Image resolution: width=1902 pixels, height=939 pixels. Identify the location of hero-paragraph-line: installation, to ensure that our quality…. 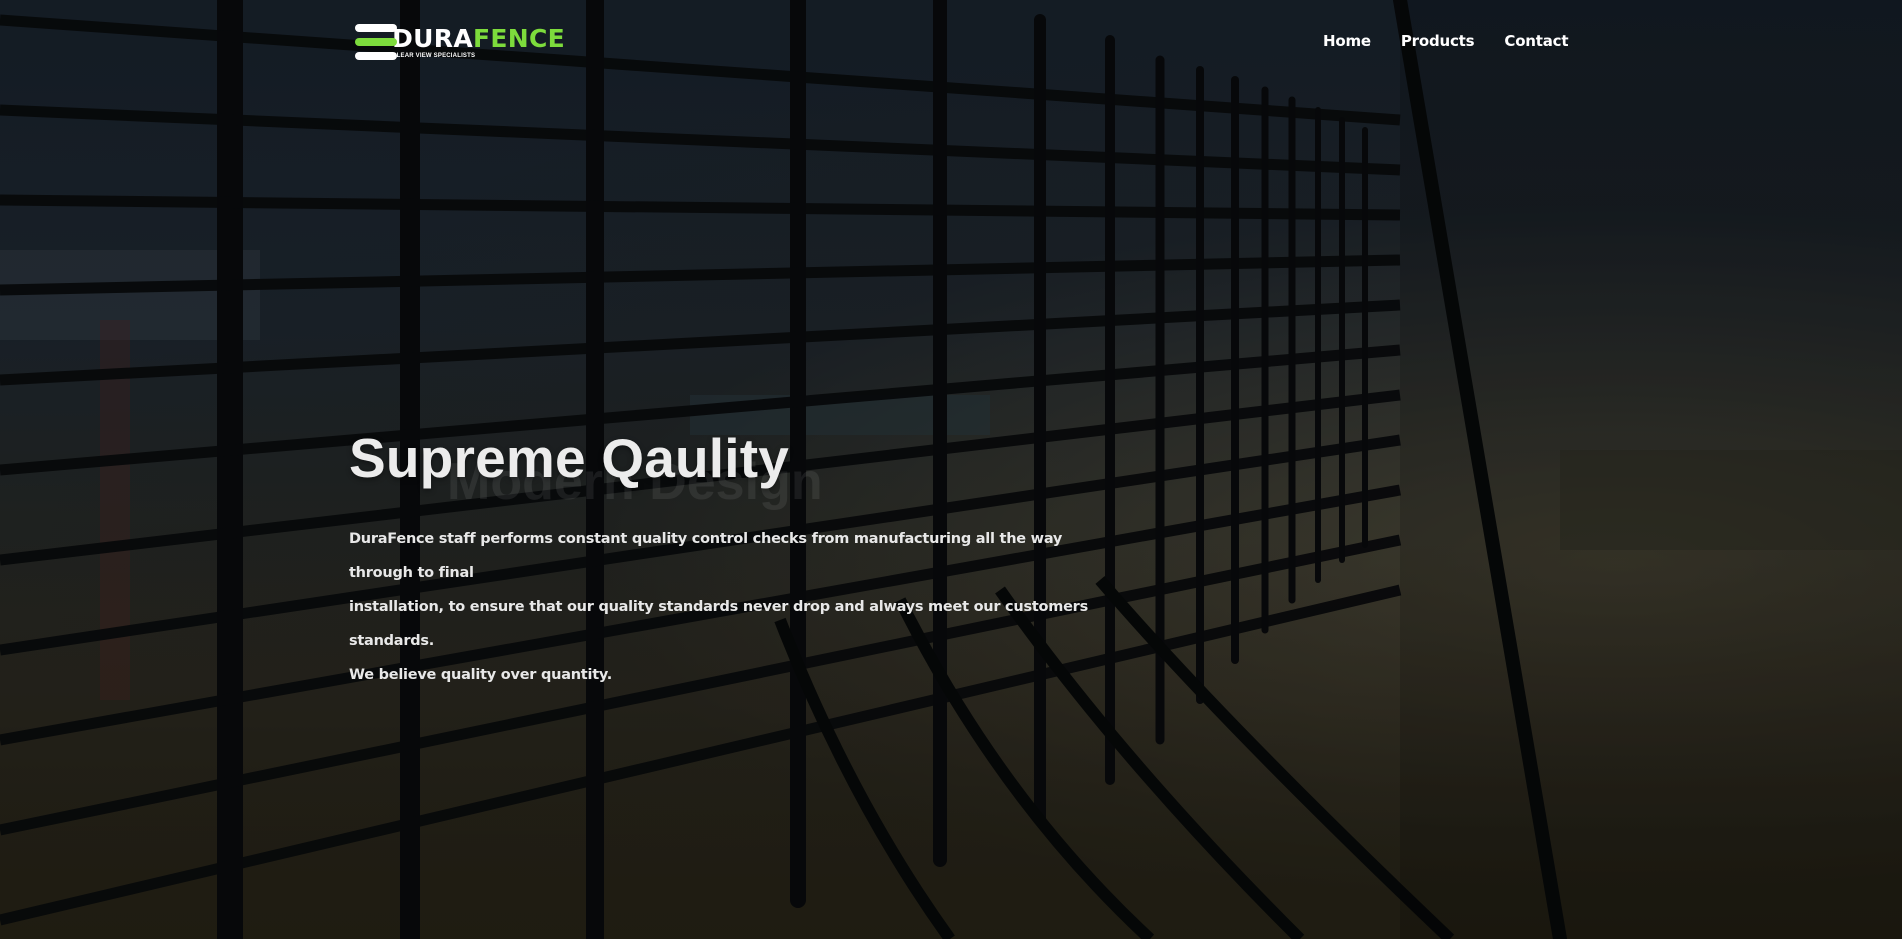
(718, 623).